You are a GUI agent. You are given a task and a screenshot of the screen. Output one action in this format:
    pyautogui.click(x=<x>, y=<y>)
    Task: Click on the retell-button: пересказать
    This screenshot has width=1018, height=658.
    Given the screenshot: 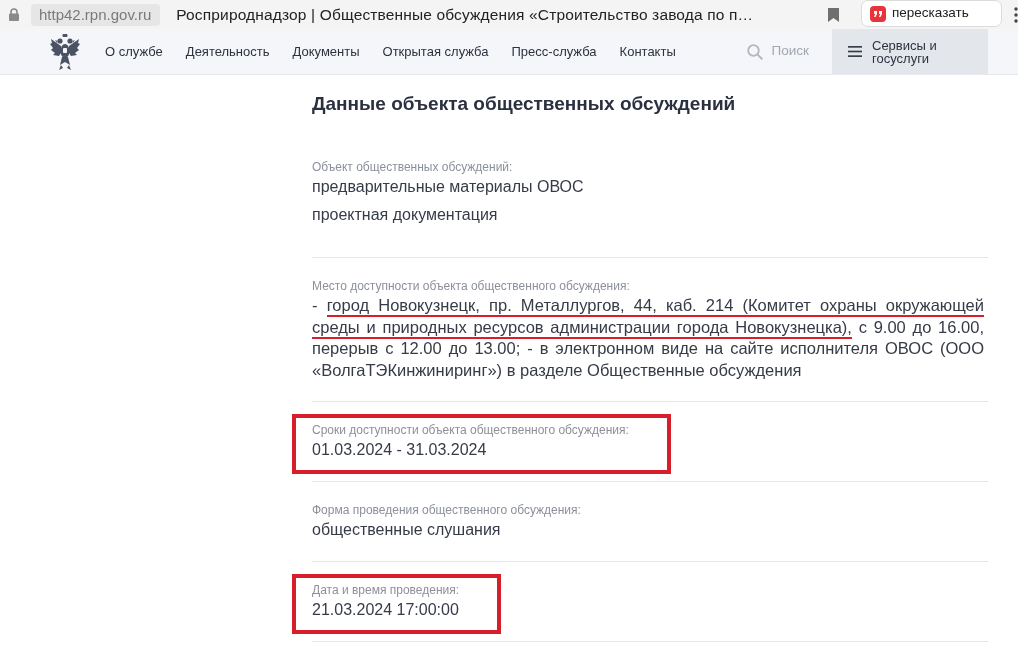 What is the action you would take?
    pyautogui.click(x=931, y=13)
    